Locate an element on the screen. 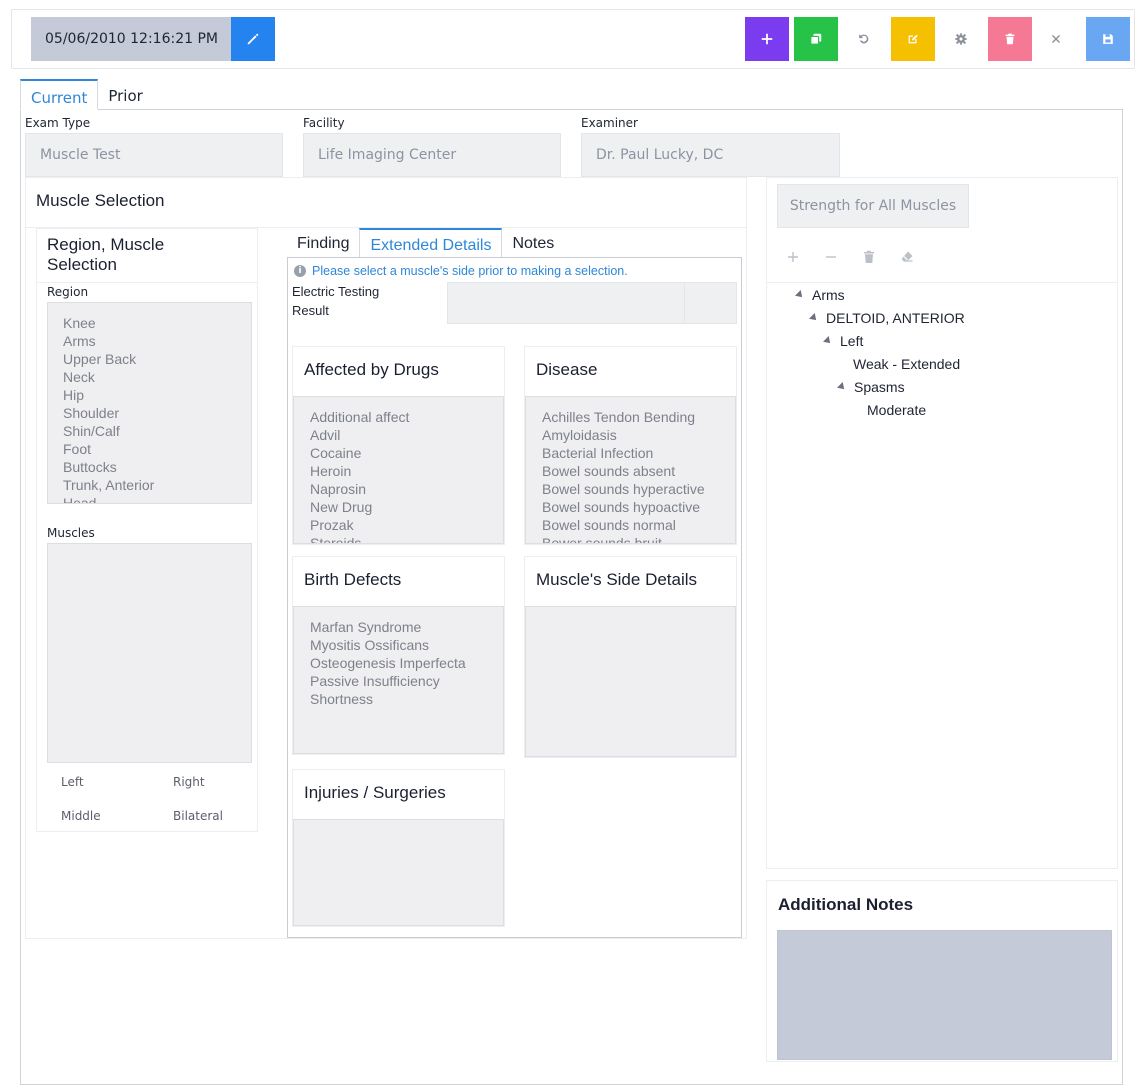  tree-node-label: Weak - Extended is located at coordinates (907, 364).